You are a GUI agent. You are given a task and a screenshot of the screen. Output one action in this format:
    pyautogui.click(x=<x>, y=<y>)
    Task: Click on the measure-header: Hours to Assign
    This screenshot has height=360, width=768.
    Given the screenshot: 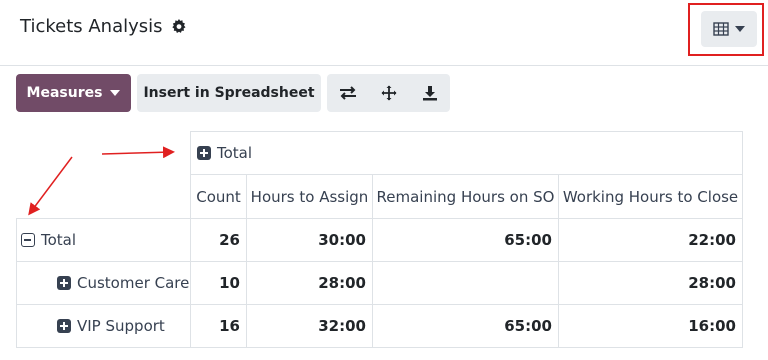 What is the action you would take?
    pyautogui.click(x=309, y=196)
    